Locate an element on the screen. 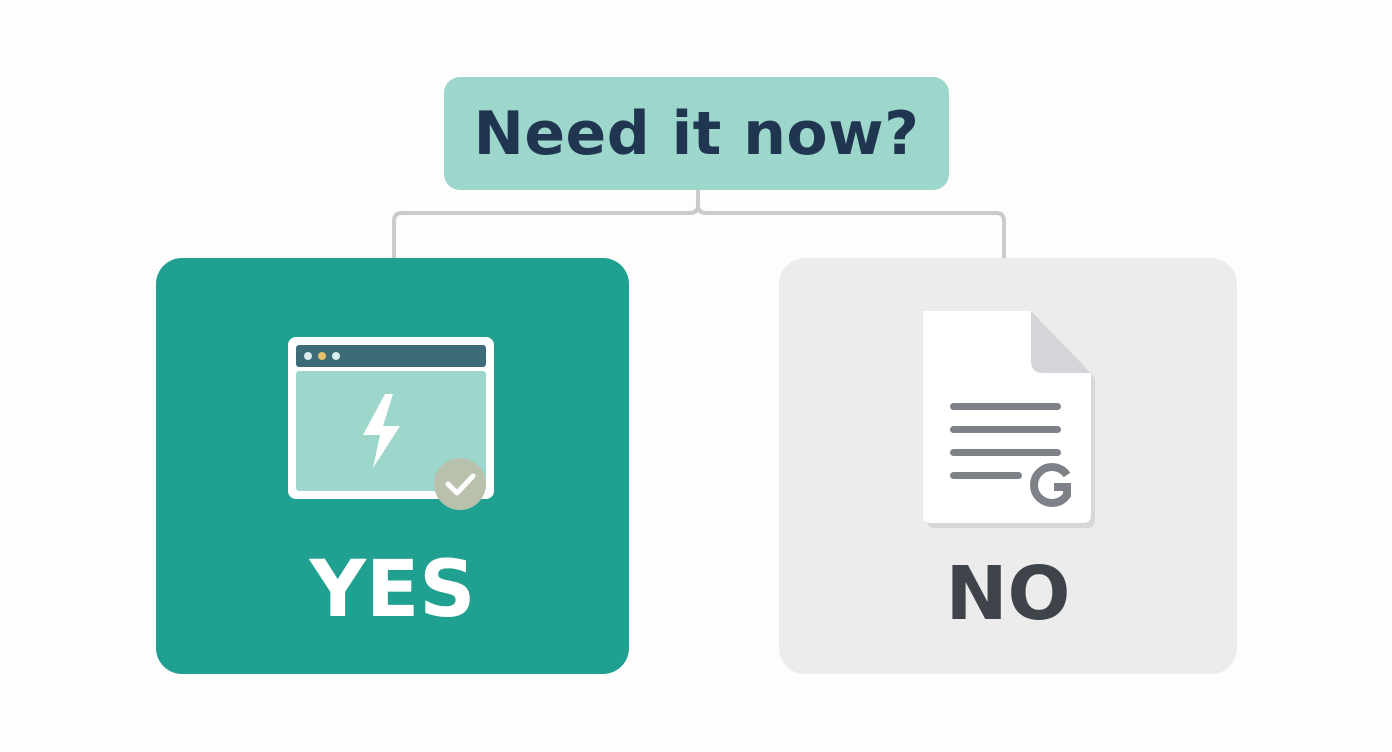 The image size is (1392, 752). instant-app-window-icon is located at coordinates (391, 423).